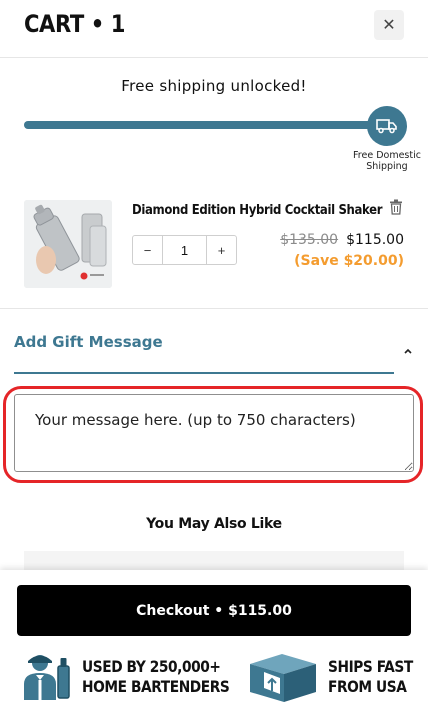  I want to click on quantity-value: 1, so click(184, 250).